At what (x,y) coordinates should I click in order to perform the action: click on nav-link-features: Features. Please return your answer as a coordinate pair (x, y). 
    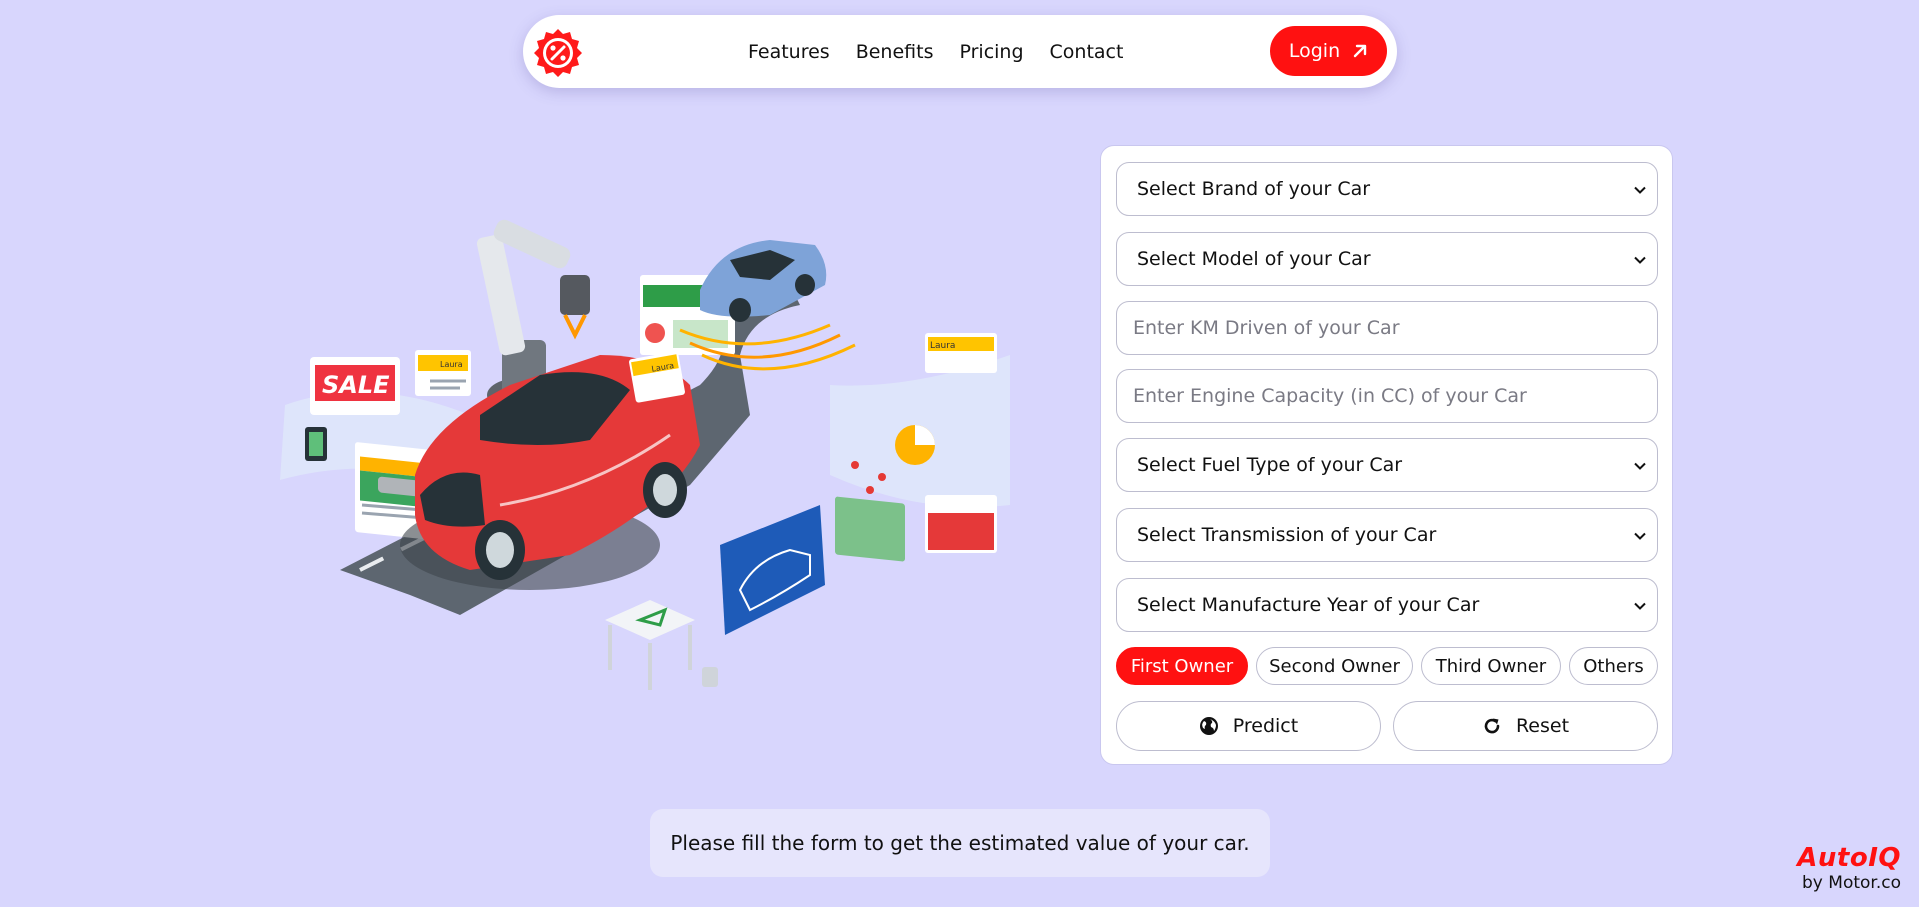
    Looking at the image, I should click on (789, 52).